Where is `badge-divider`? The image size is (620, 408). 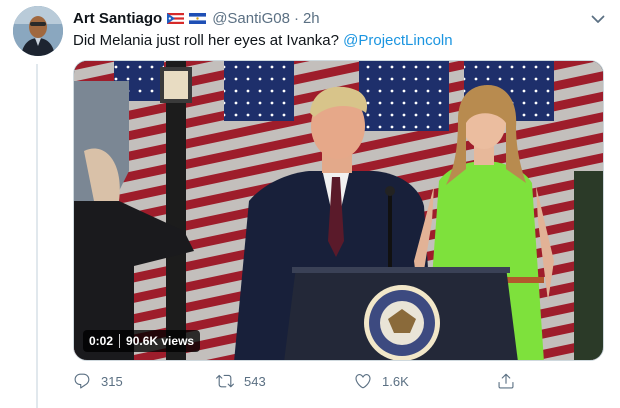 badge-divider is located at coordinates (120, 341).